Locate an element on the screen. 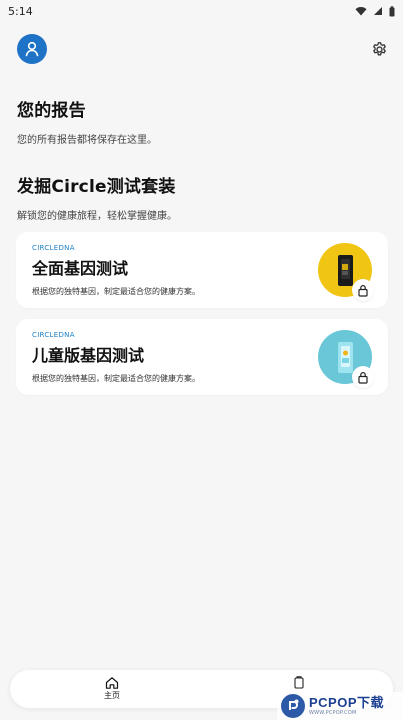 This screenshot has width=403, height=720. battery-icon is located at coordinates (392, 11).